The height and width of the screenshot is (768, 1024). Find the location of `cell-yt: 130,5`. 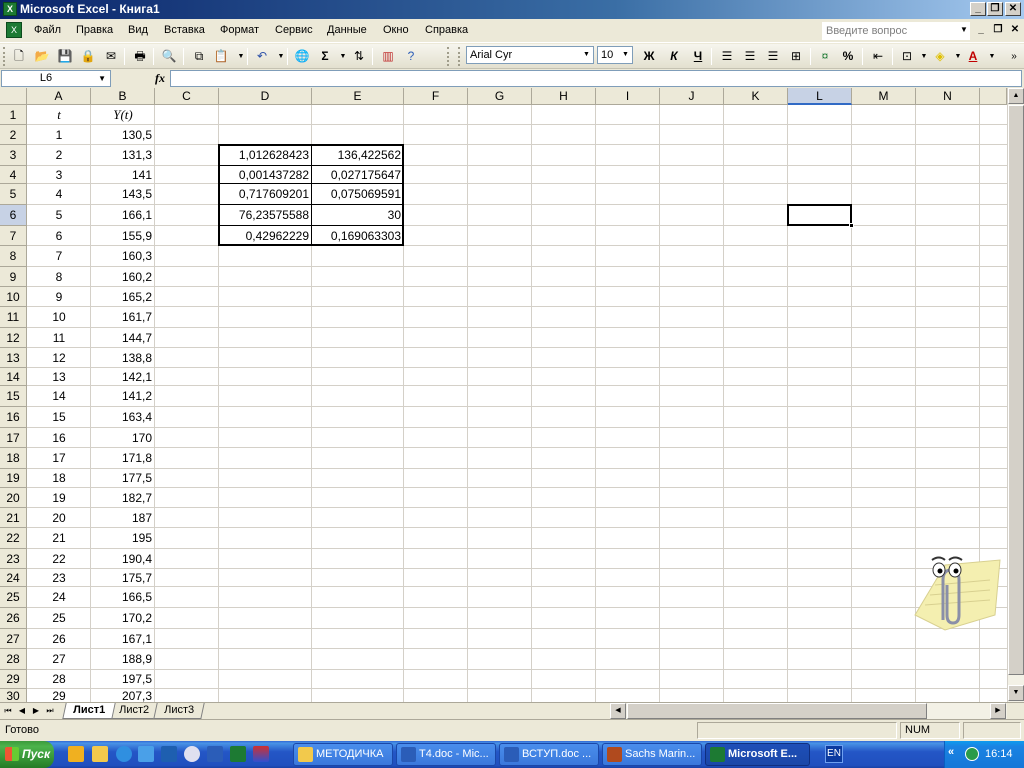

cell-yt: 130,5 is located at coordinates (123, 135).